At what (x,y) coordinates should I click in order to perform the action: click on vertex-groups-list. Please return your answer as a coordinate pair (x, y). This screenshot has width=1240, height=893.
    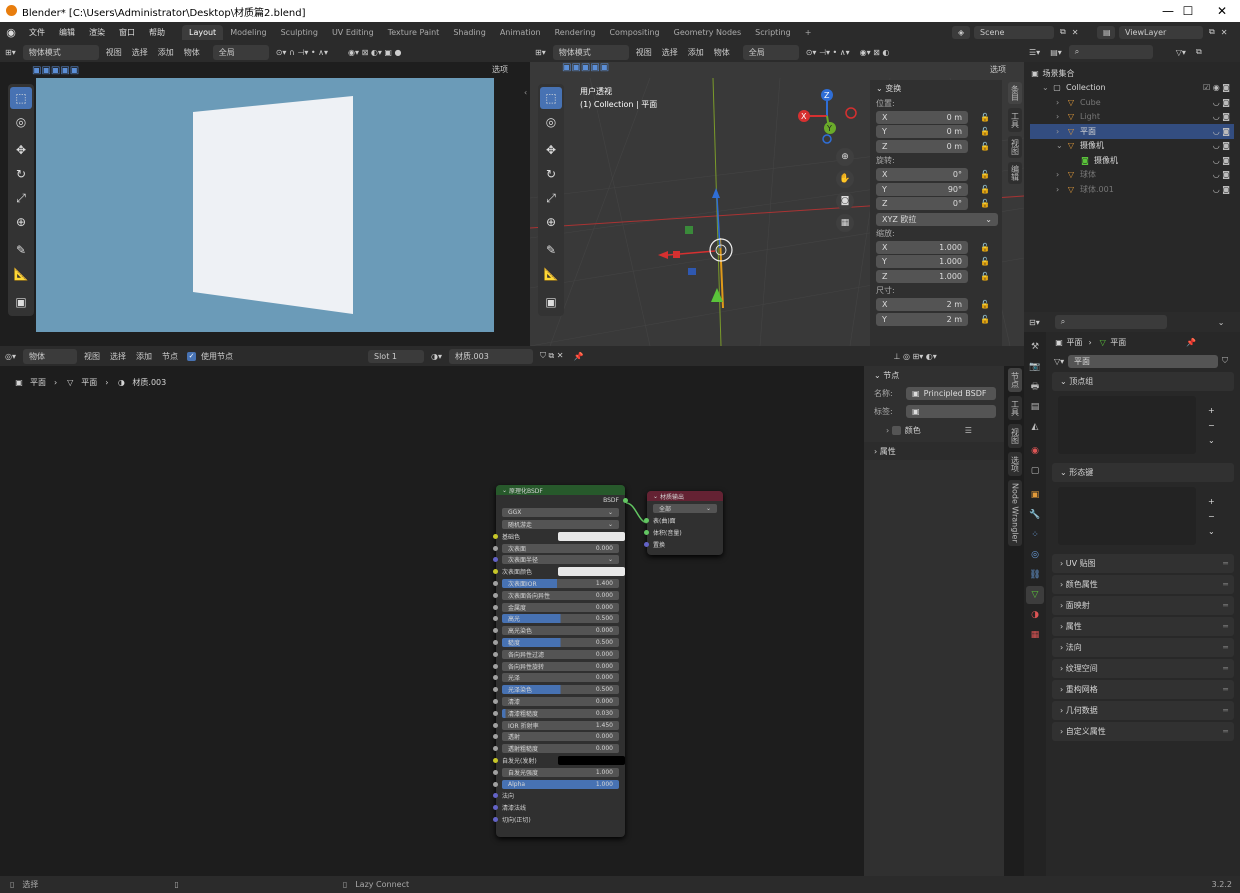
    Looking at the image, I should click on (1127, 425).